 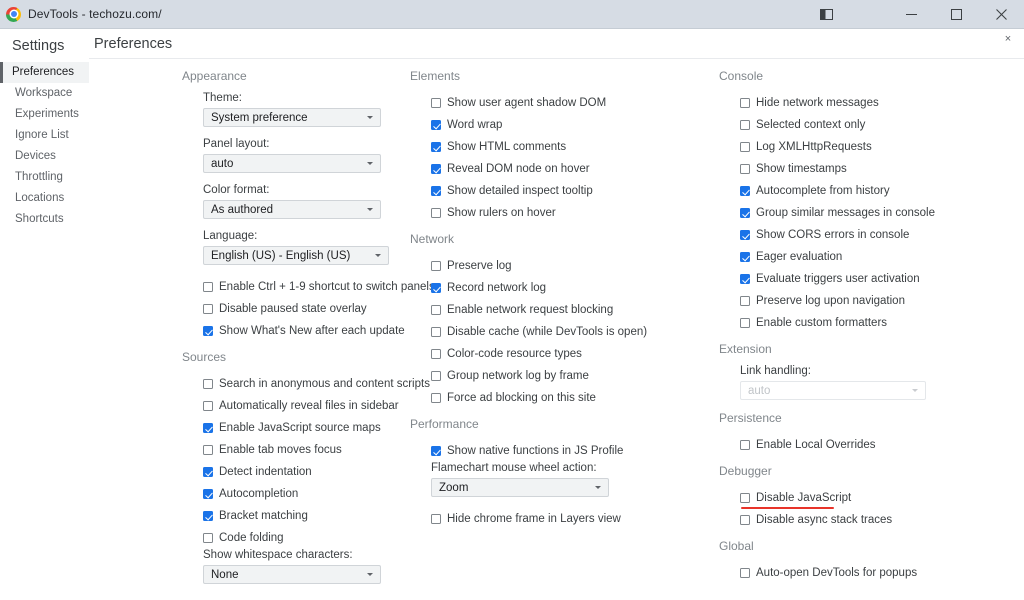 What do you see at coordinates (565, 288) in the screenshot?
I see `checkbox-row-record-network-log: Record network log` at bounding box center [565, 288].